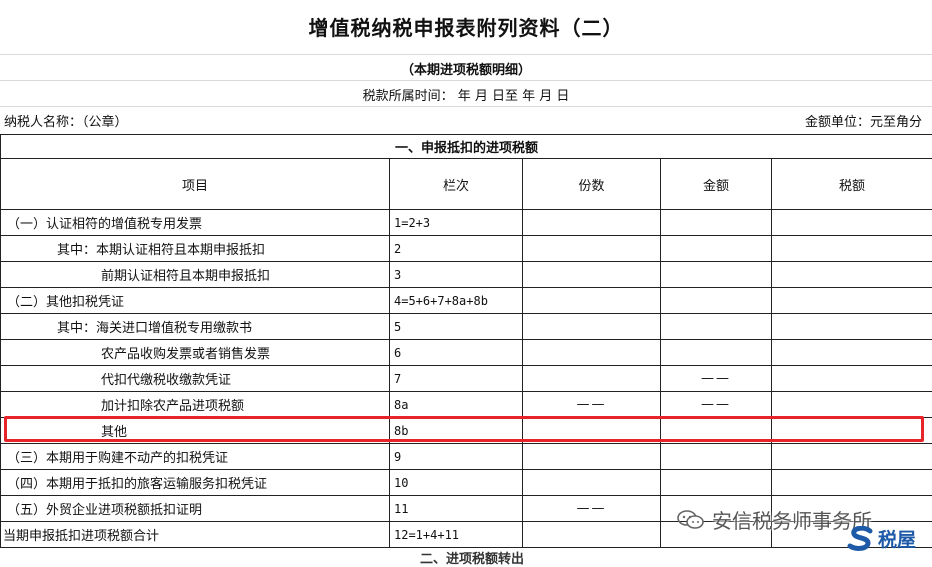 The height and width of the screenshot is (567, 932). I want to click on row-item: 当期申报抵扣进项税额合计, so click(195, 535).